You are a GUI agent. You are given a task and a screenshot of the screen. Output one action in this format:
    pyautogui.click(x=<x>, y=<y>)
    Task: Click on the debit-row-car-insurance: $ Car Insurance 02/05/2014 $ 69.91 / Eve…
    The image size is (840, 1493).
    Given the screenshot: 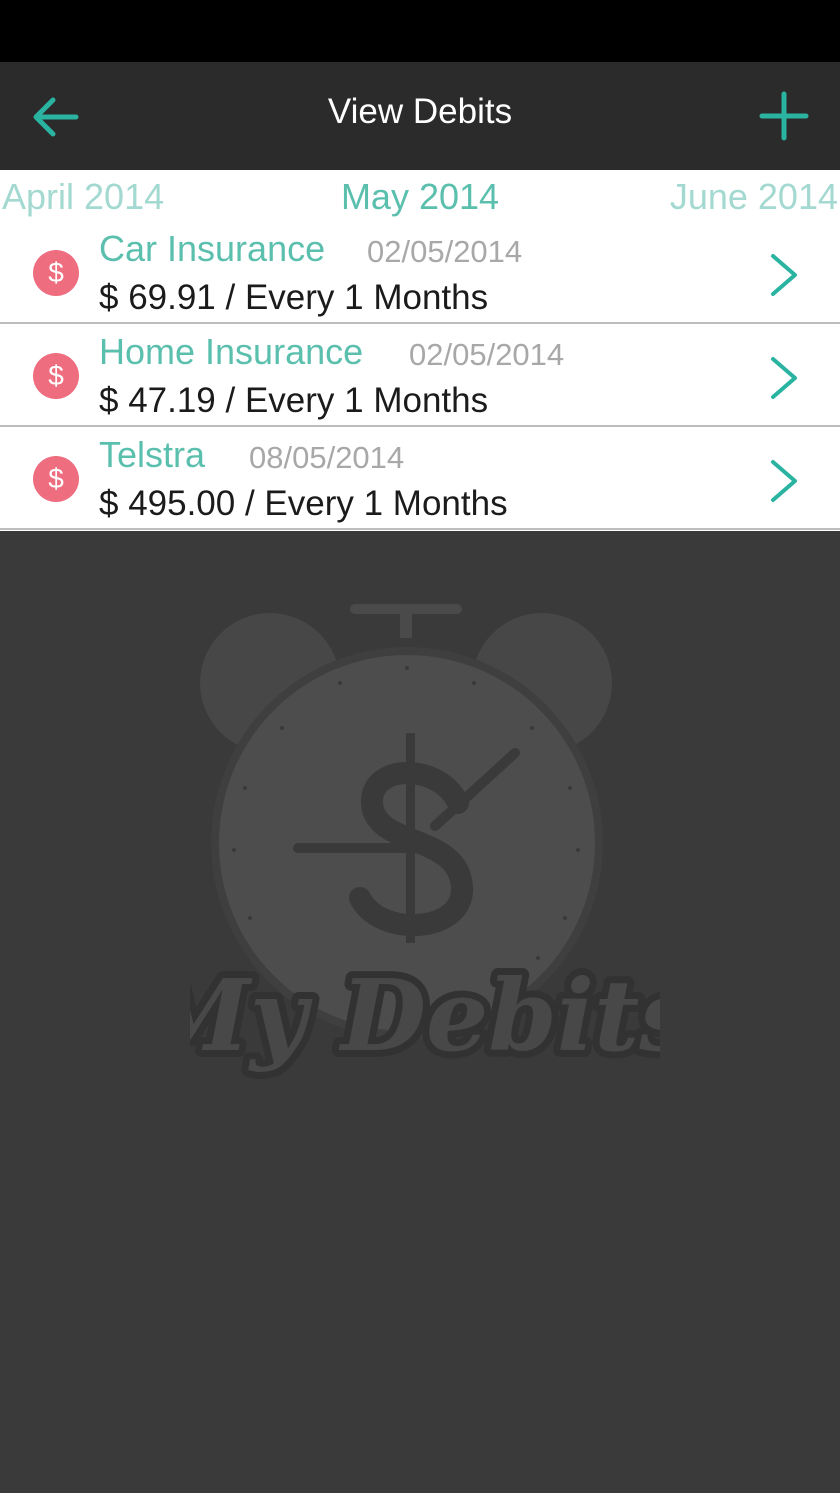 What is the action you would take?
    pyautogui.click(x=420, y=273)
    